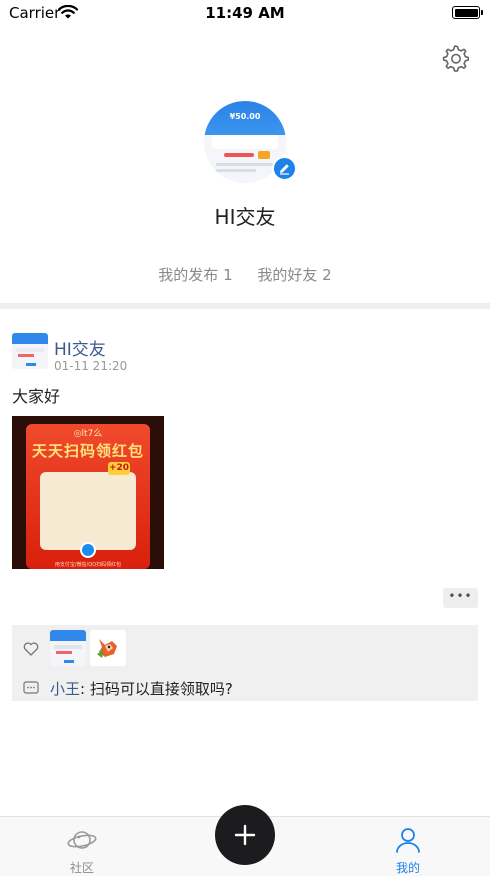 This screenshot has width=490, height=876. Describe the element at coordinates (87, 451) in the screenshot. I see `post-image-title: 天天扫码领红包` at that location.